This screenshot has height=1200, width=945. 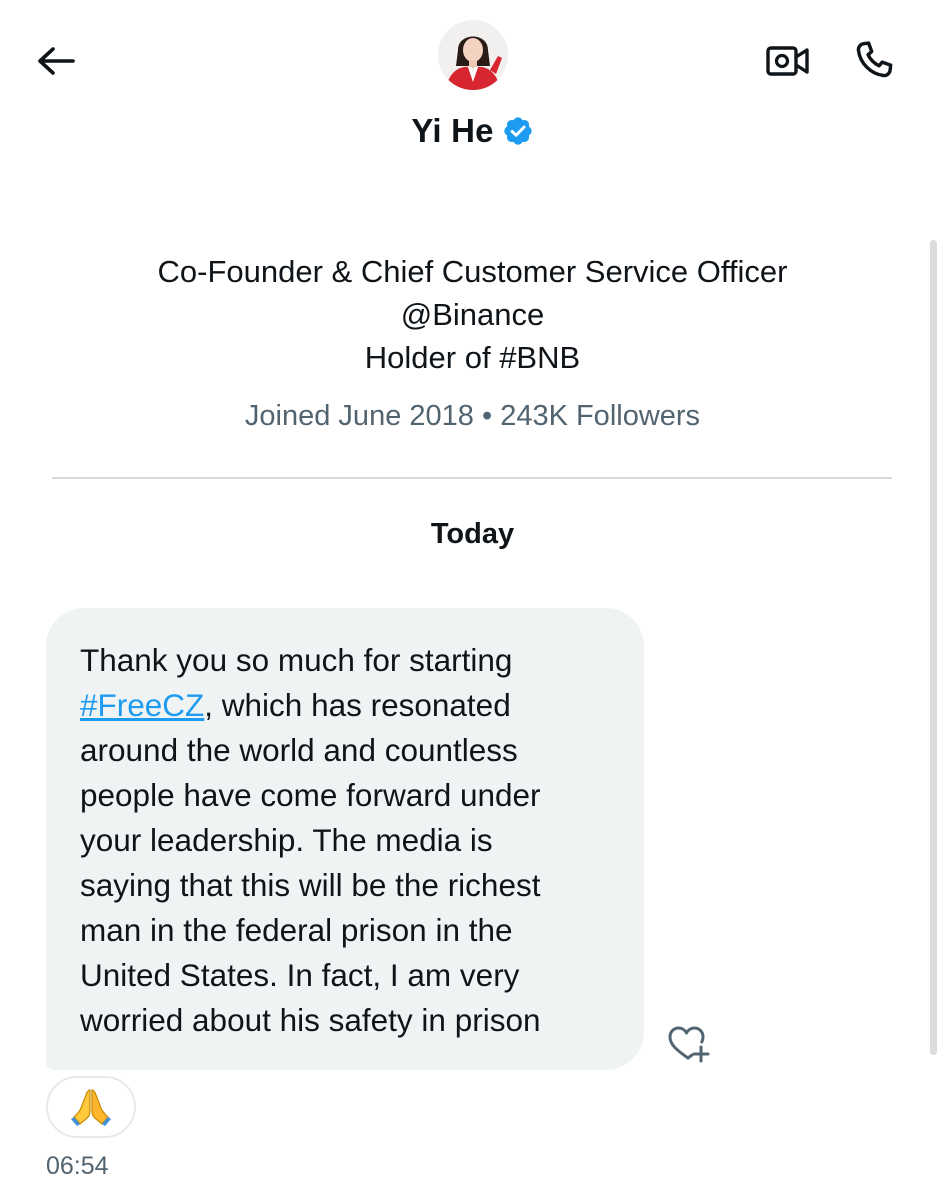 I want to click on message-line: Thank you so much for starting, so click(x=296, y=660).